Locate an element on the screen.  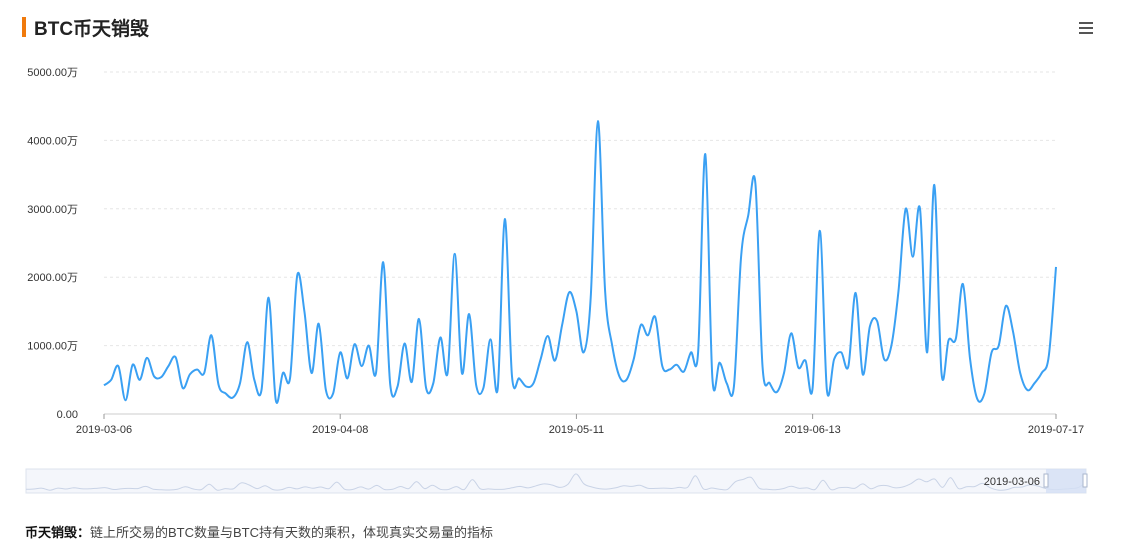
zoom-window is located at coordinates (1066, 481).